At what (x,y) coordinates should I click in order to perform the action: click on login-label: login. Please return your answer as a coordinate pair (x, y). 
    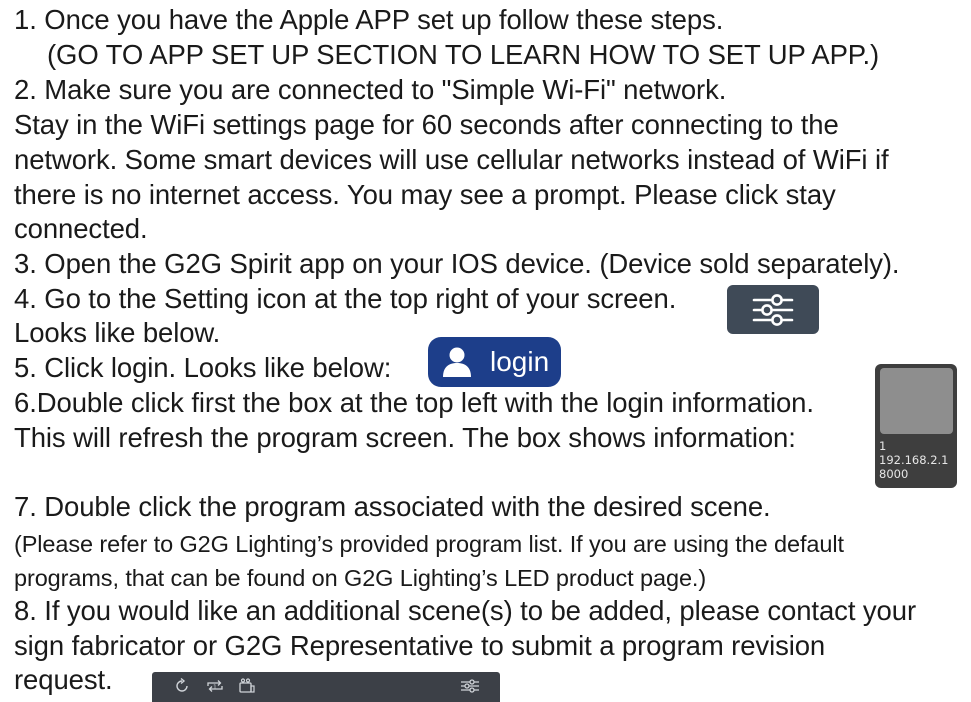
    Looking at the image, I should click on (520, 361).